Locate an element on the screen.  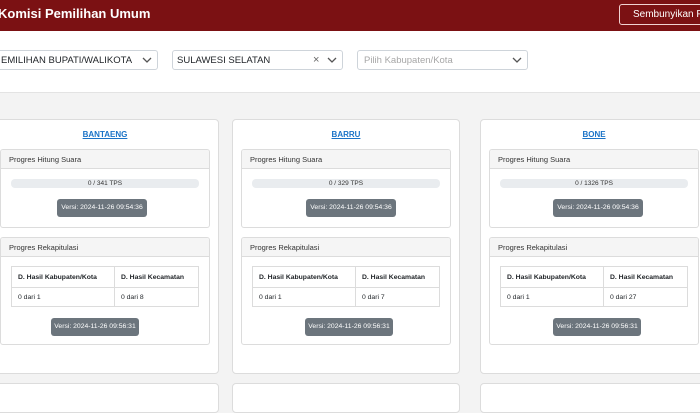
table-row: 0 dari 1 0 dari 8 is located at coordinates (105, 297).